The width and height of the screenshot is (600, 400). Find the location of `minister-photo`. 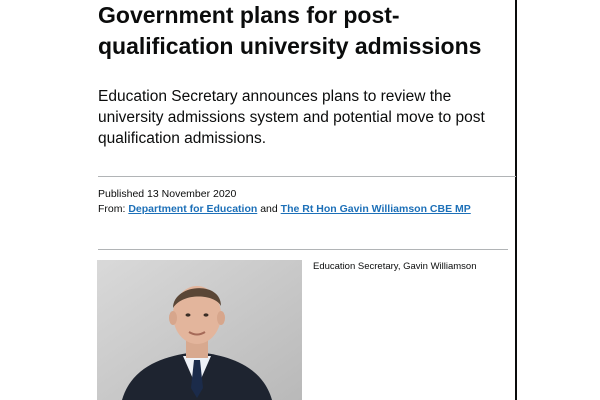

minister-photo is located at coordinates (199, 330).